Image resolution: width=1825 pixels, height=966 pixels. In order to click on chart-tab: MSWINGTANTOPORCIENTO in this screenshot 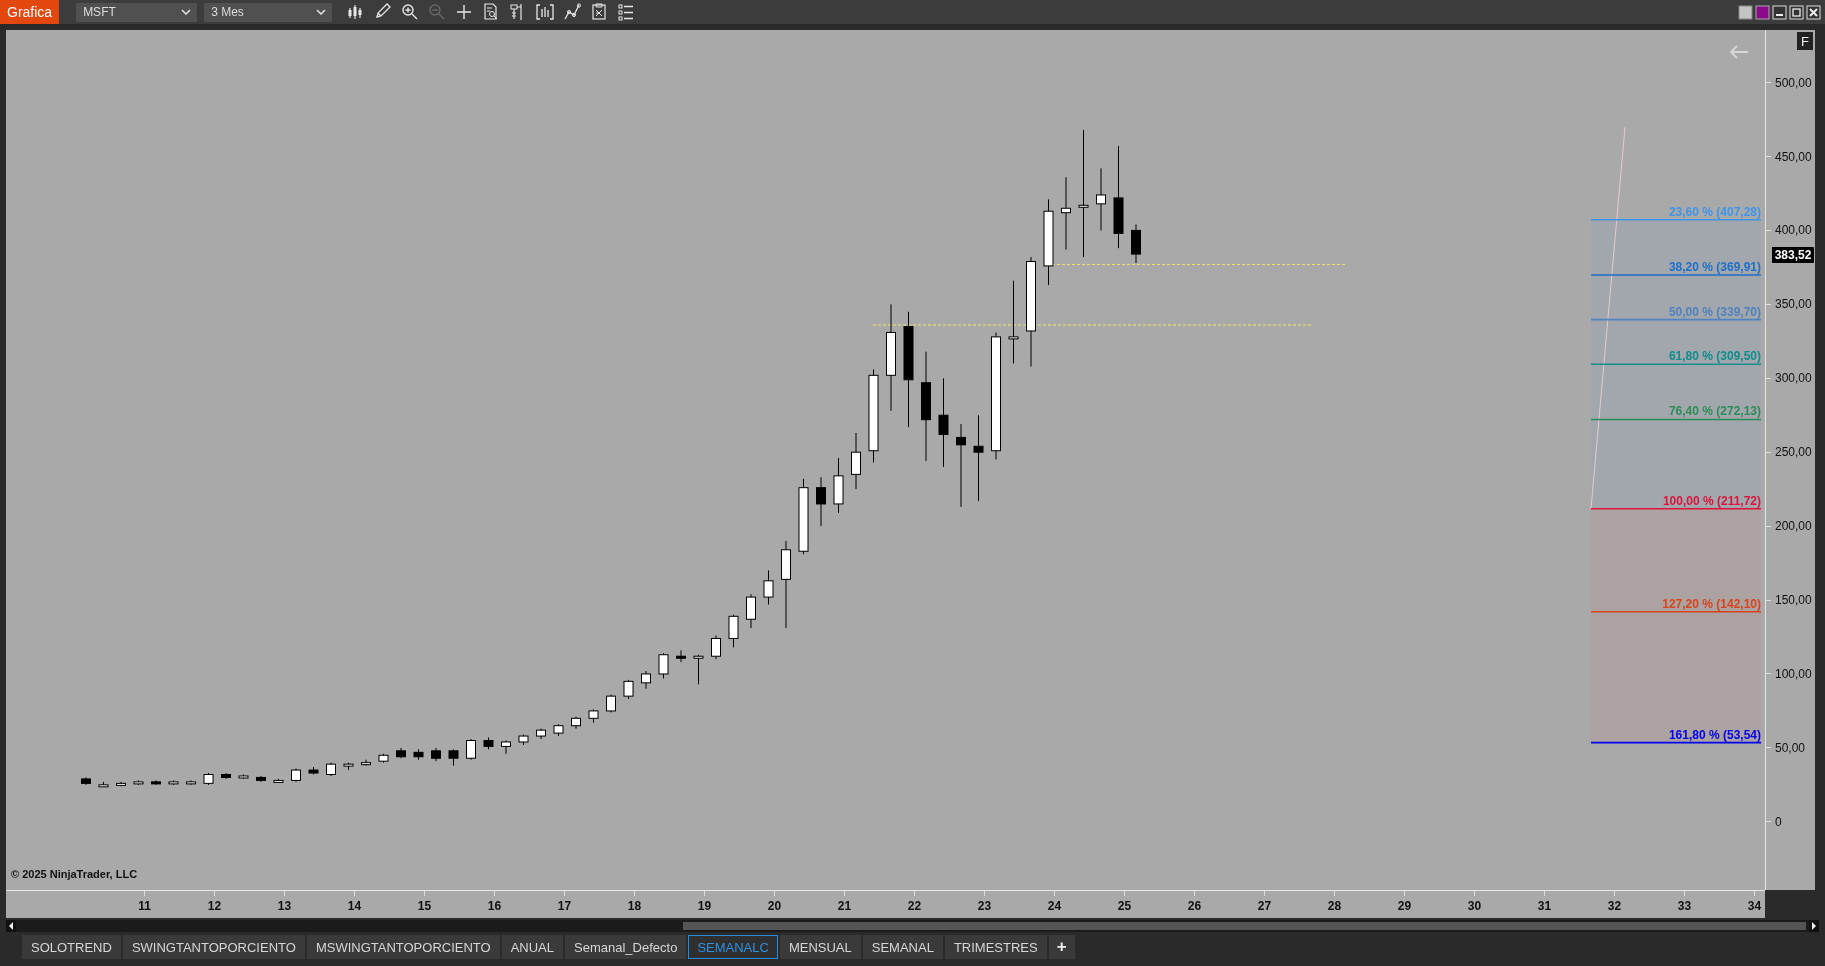, I will do `click(403, 947)`.